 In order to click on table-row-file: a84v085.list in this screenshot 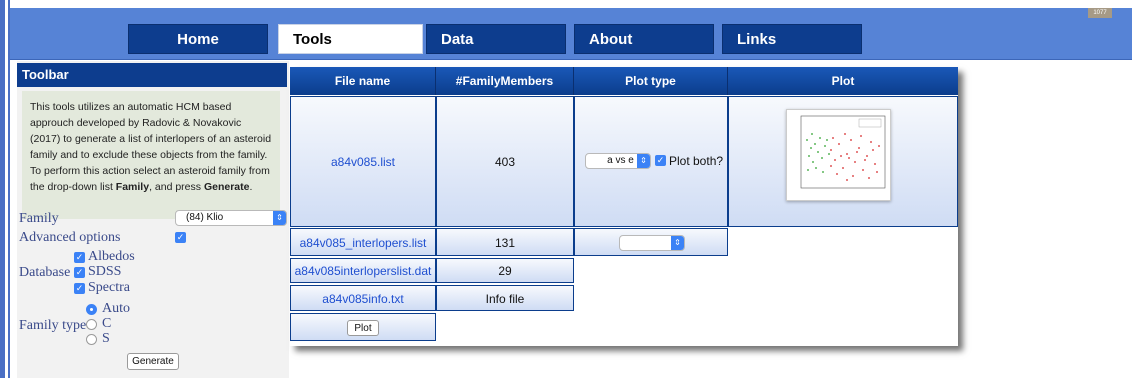, I will do `click(363, 161)`.